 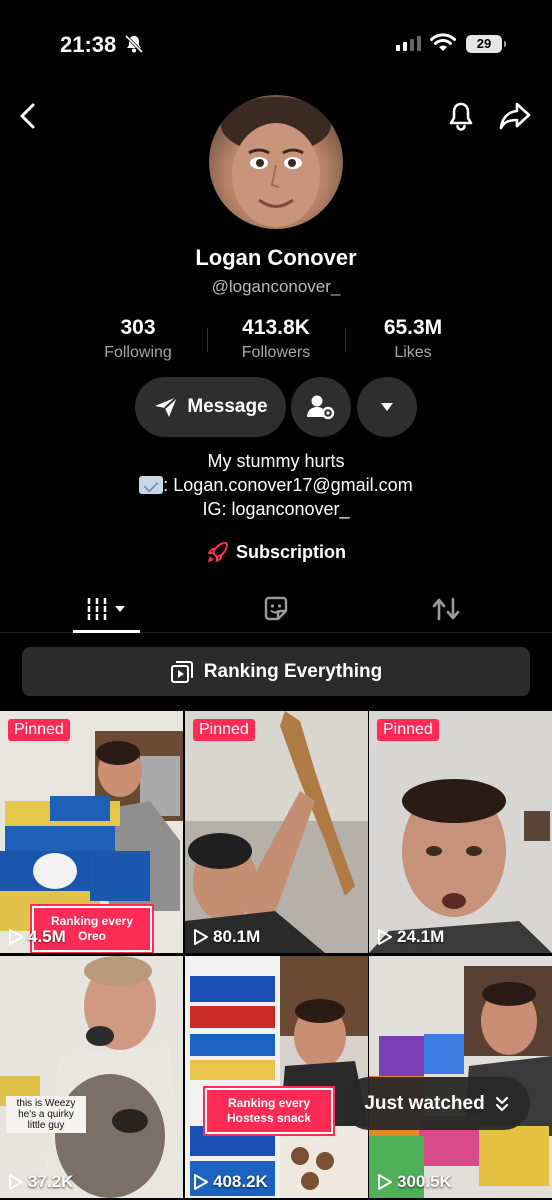 What do you see at coordinates (276, 286) in the screenshot?
I see `profile-handle: @loganconover_` at bounding box center [276, 286].